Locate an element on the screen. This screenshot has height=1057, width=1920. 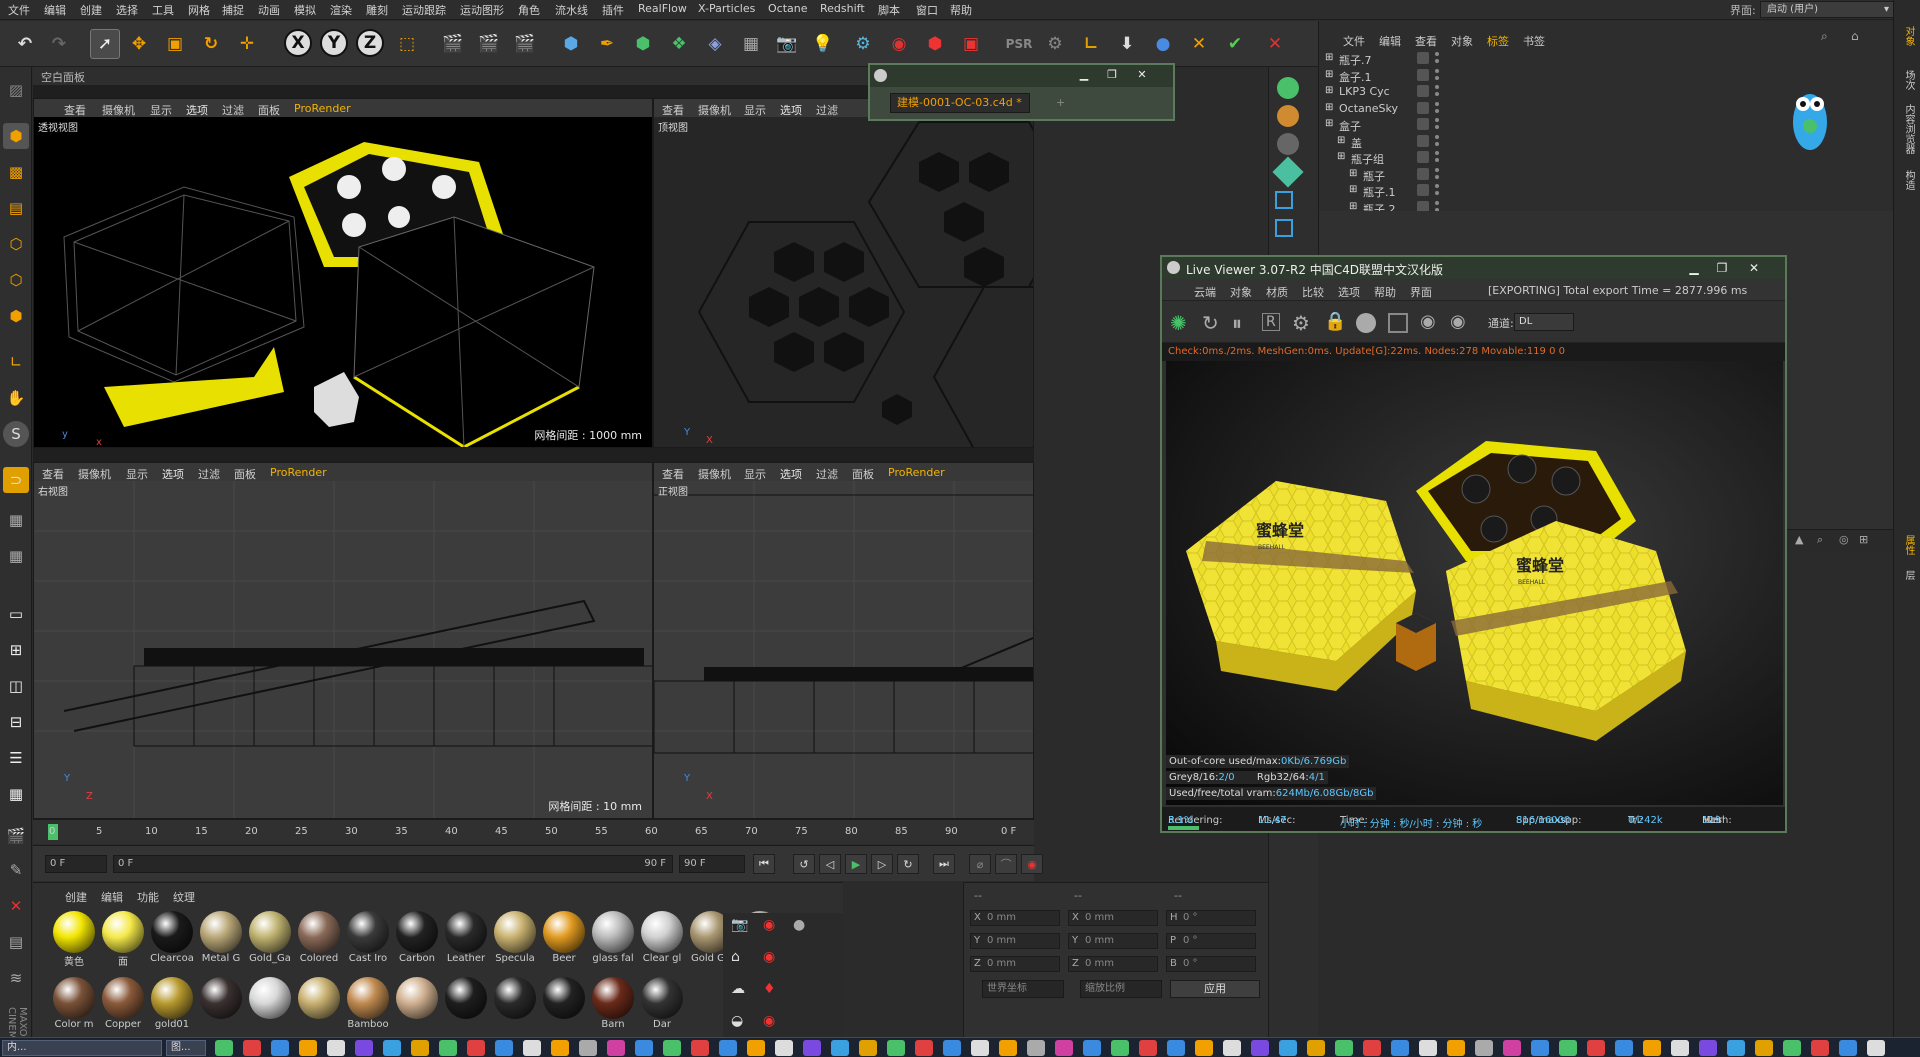
menu-script: 脚本 is located at coordinates (889, 10).